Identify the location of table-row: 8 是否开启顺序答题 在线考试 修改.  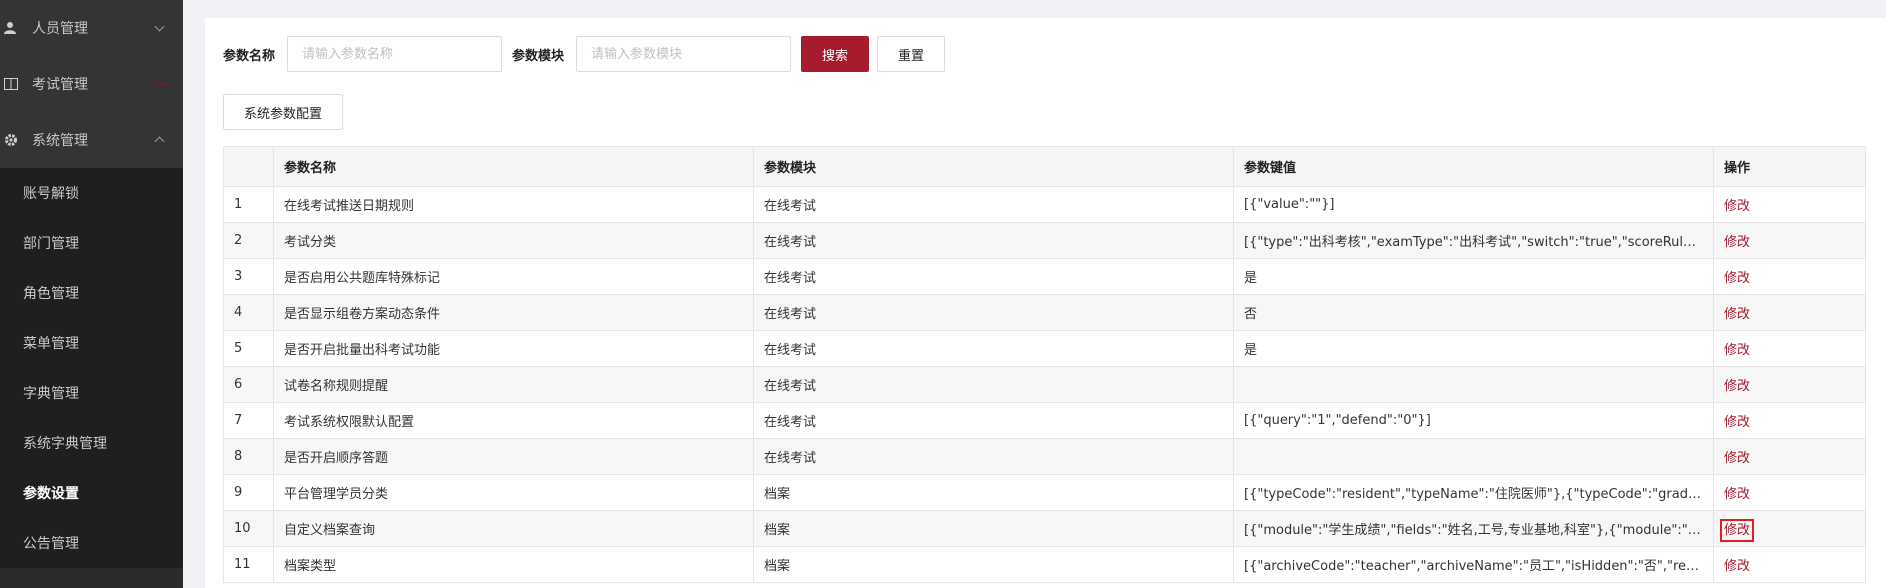
(1044, 456).